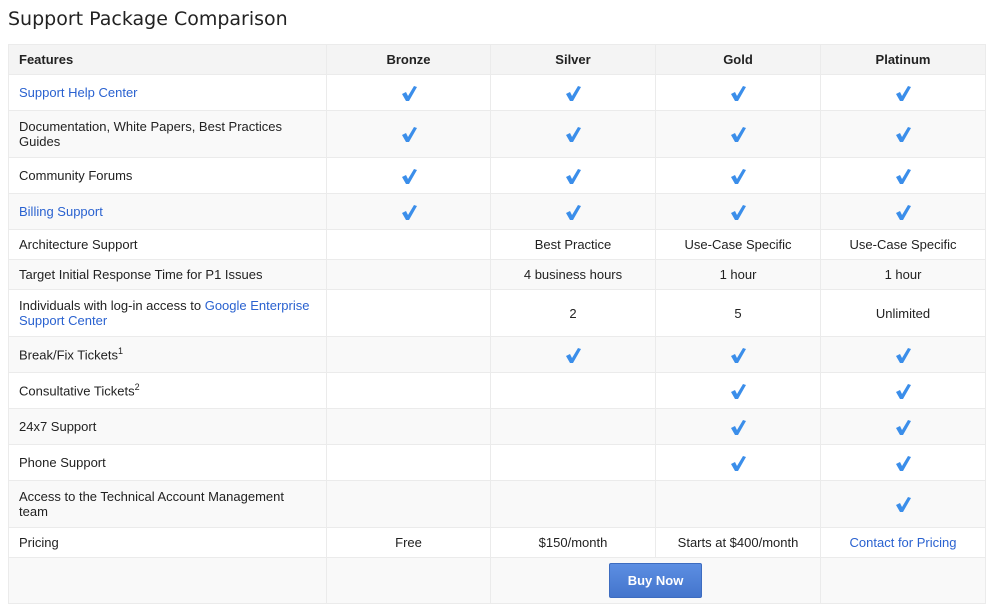 This screenshot has width=997, height=615. Describe the element at coordinates (167, 426) in the screenshot. I see `feature-cell: 24x7 Support` at that location.